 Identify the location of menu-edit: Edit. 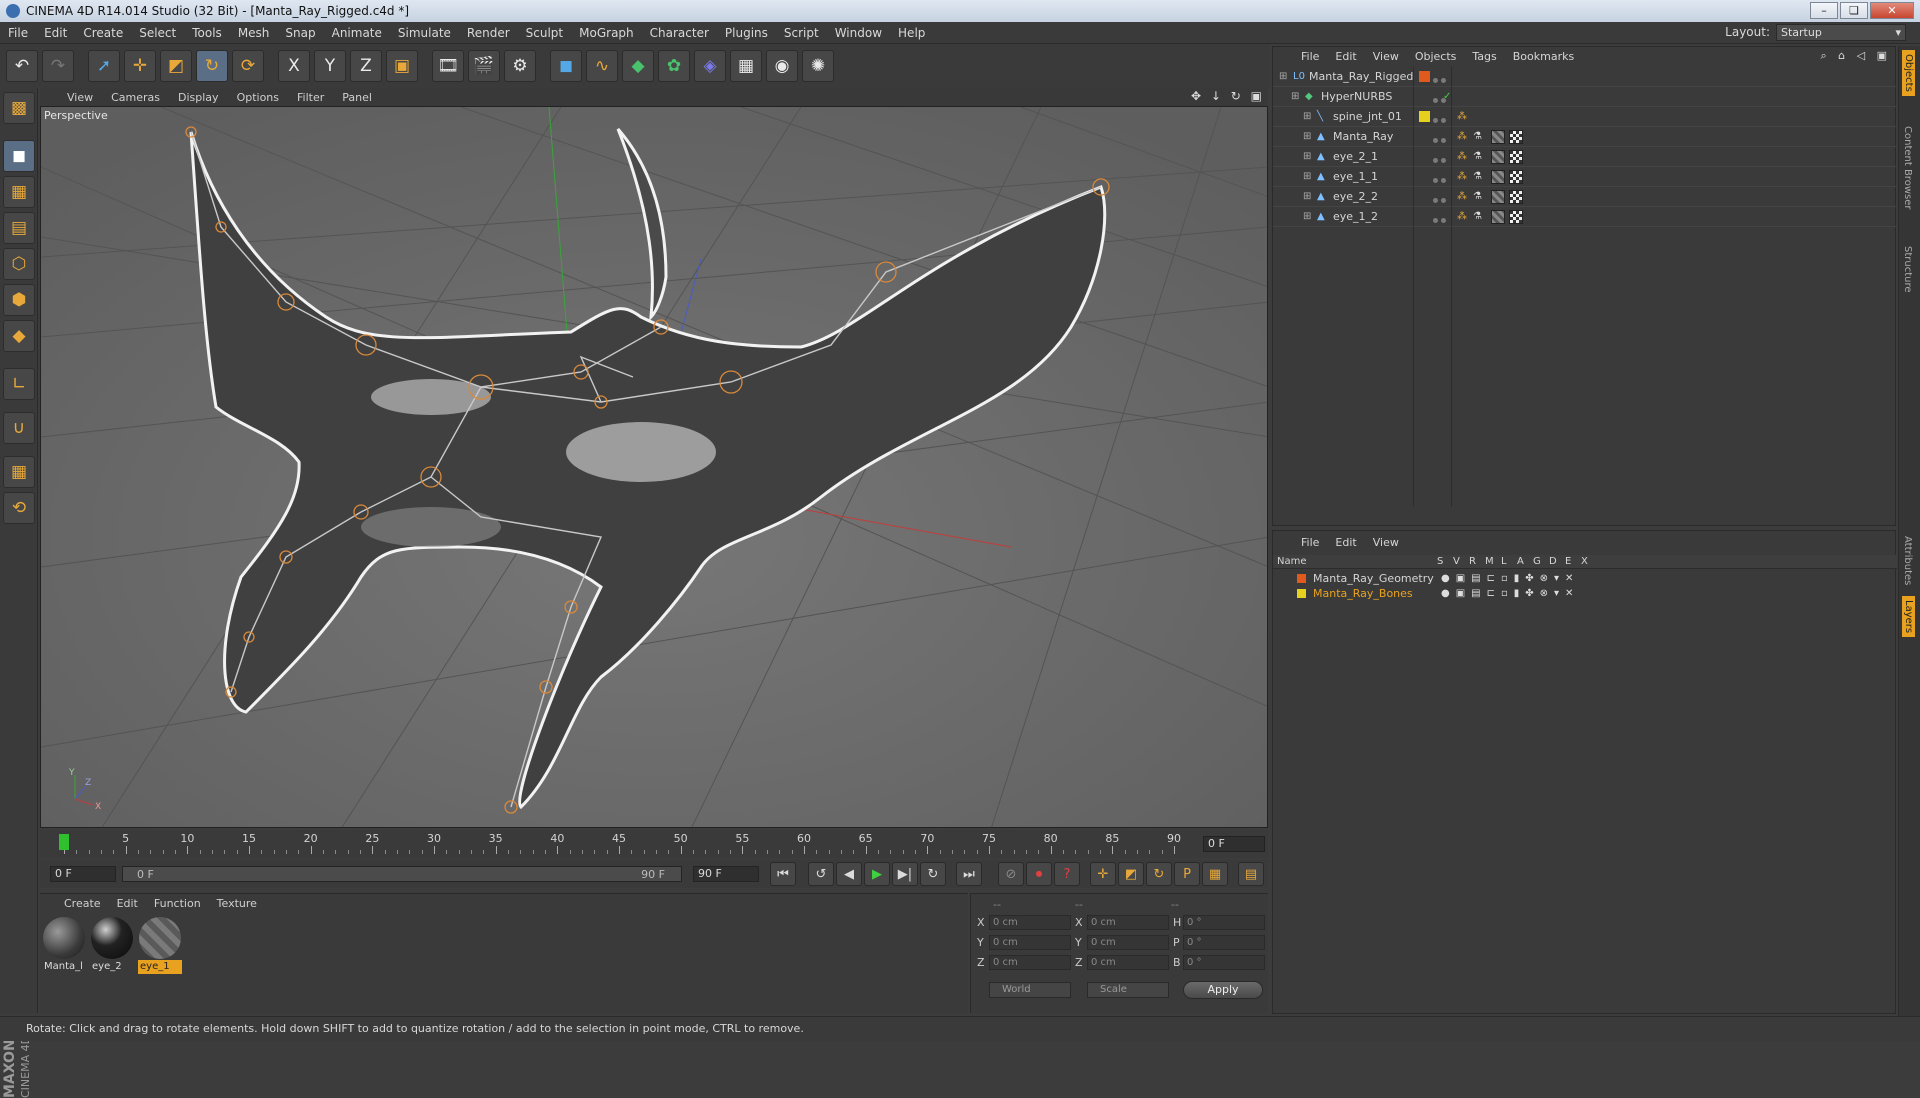
(55, 33).